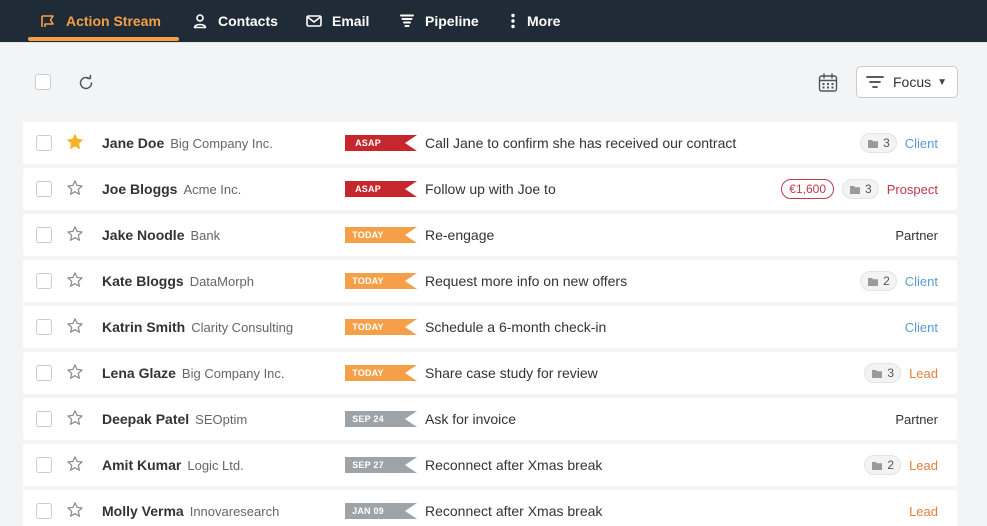 Image resolution: width=987 pixels, height=526 pixels. I want to click on nav-label: Email, so click(351, 21).